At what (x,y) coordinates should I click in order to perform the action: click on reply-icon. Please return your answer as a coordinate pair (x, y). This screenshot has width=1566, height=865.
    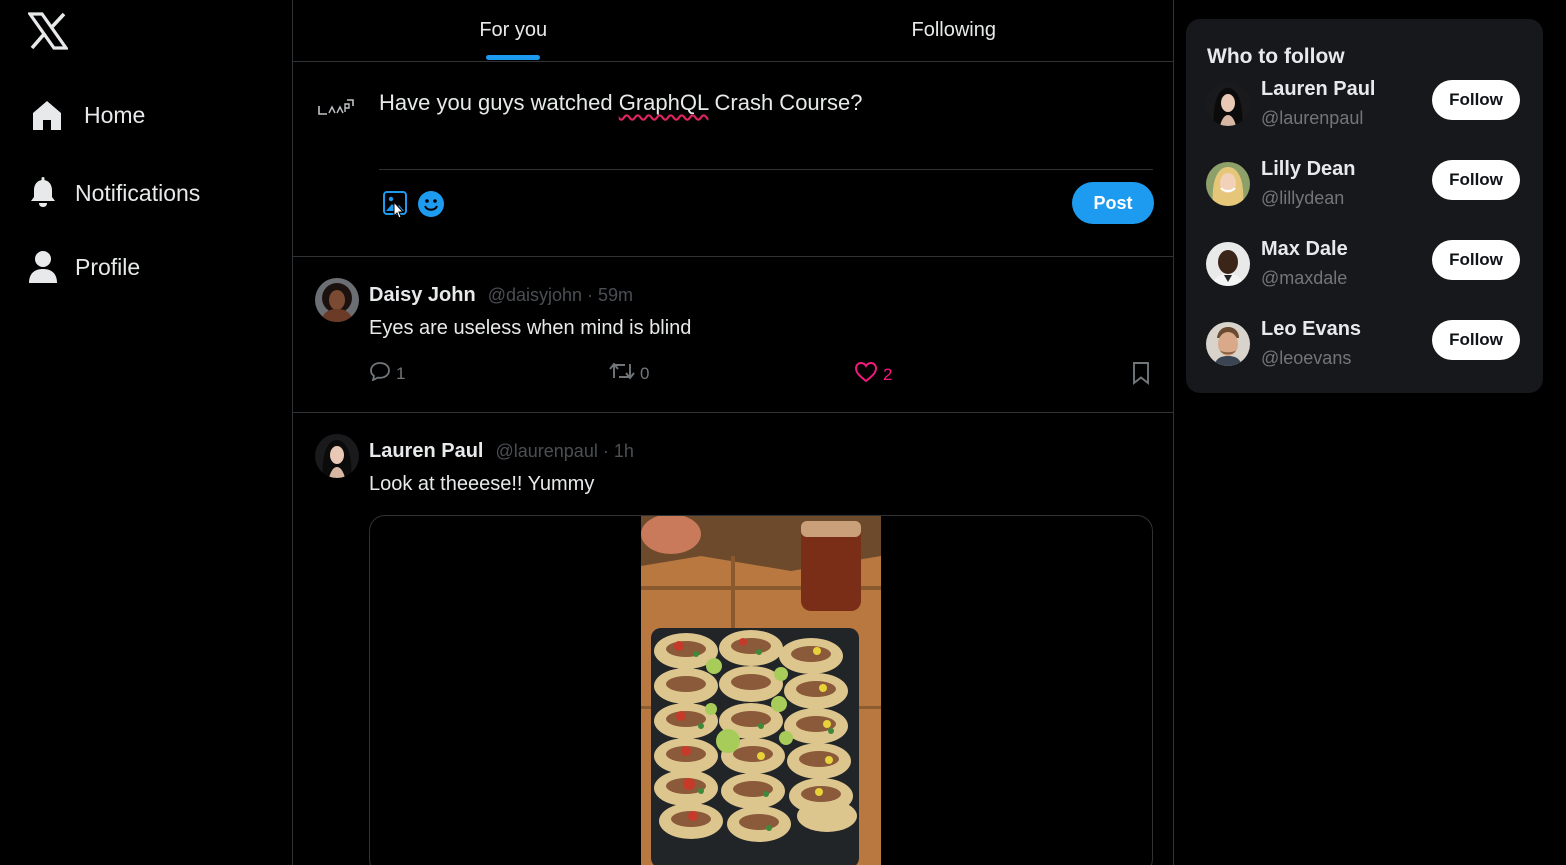
    Looking at the image, I should click on (380, 373).